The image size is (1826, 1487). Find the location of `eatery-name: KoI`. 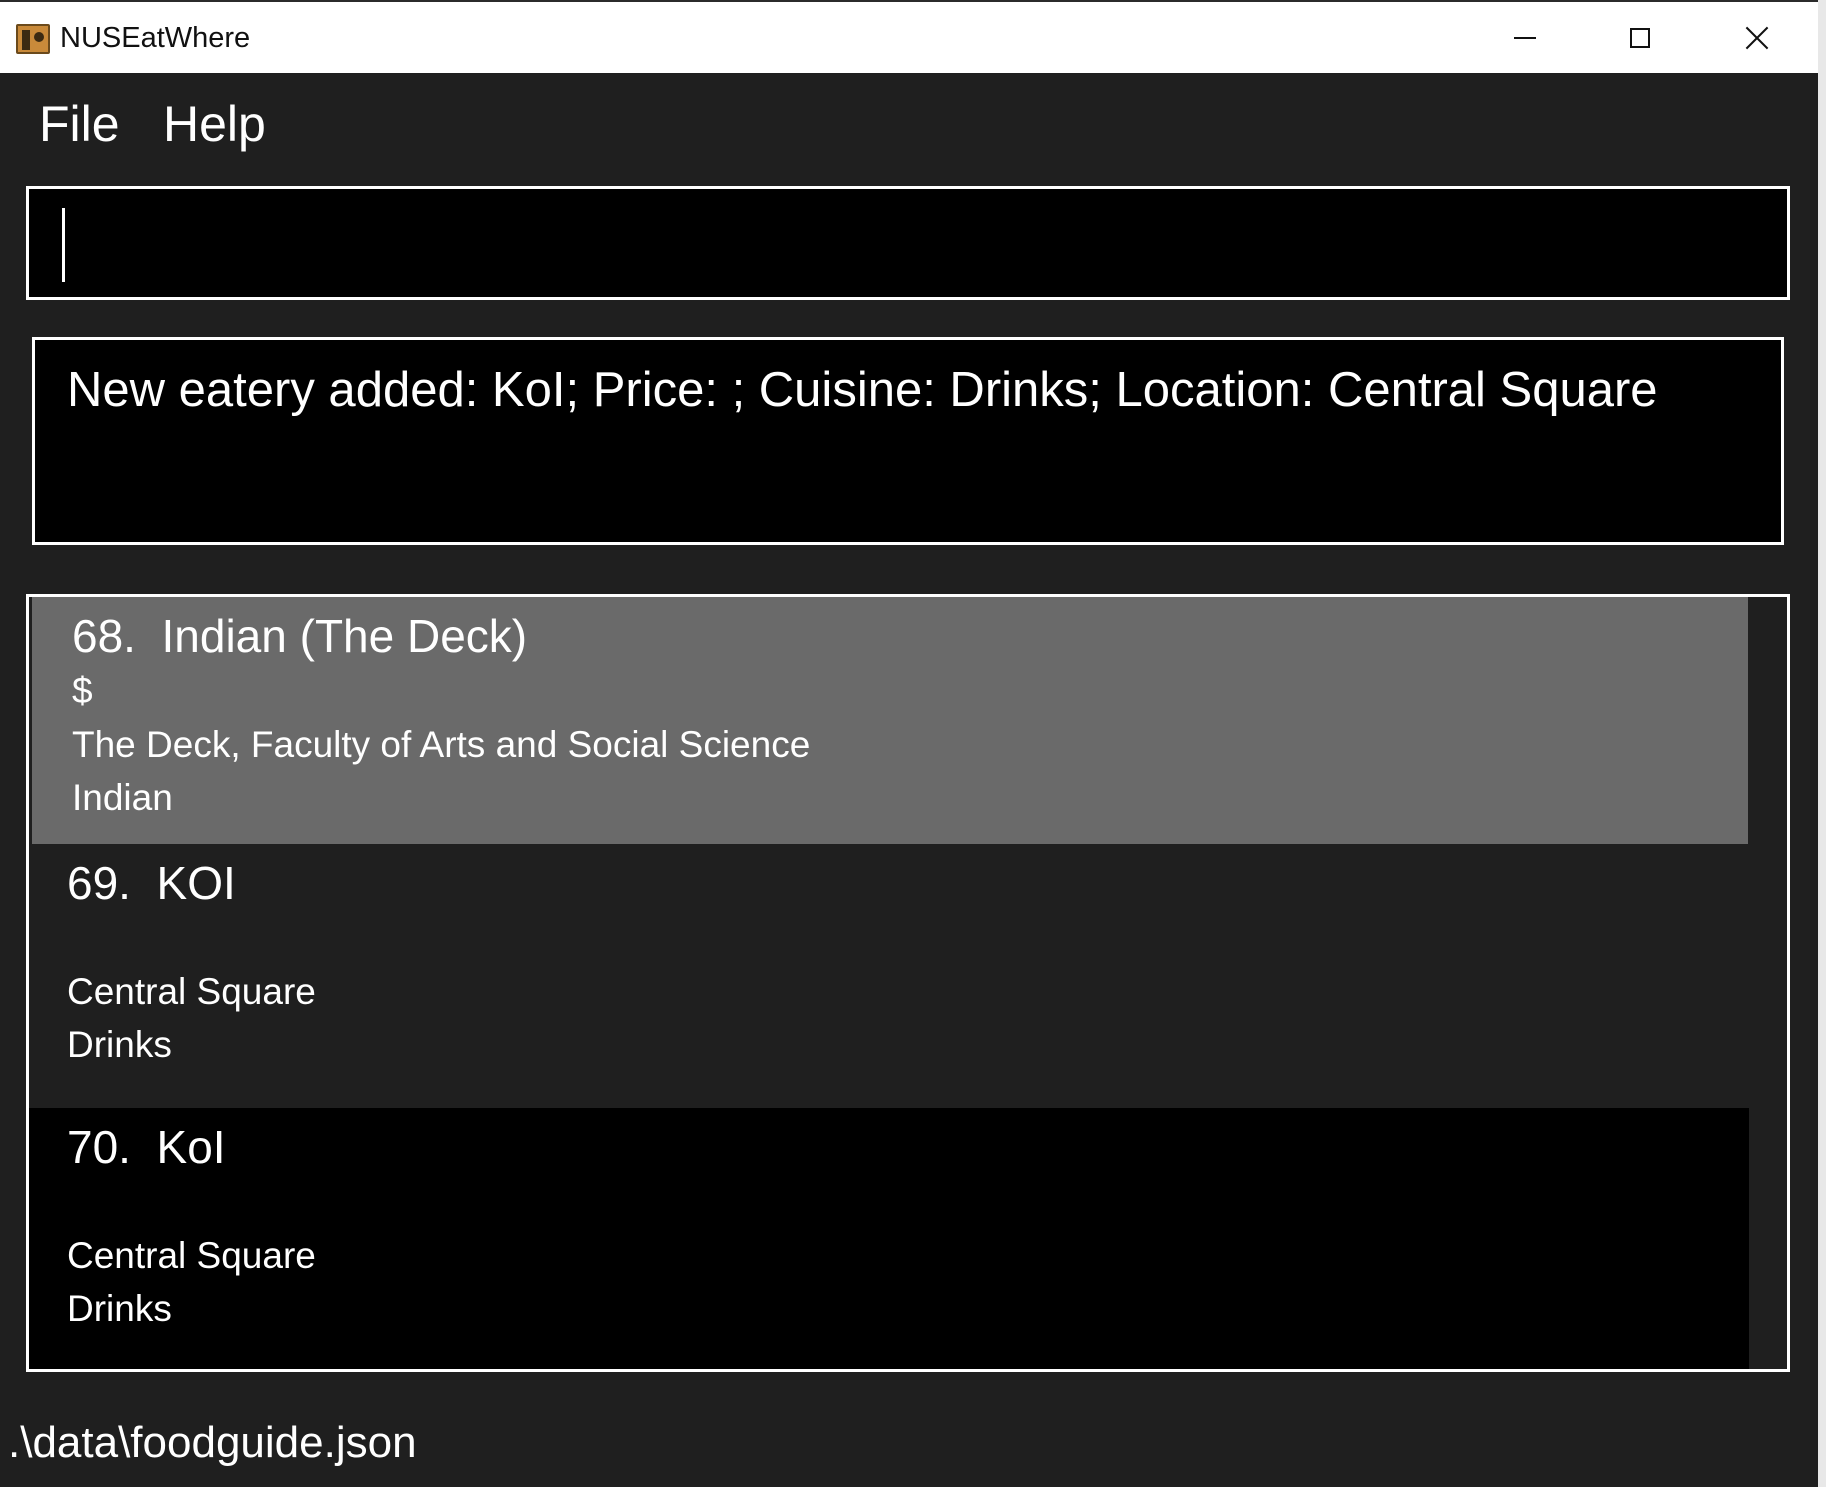

eatery-name: KoI is located at coordinates (191, 1147).